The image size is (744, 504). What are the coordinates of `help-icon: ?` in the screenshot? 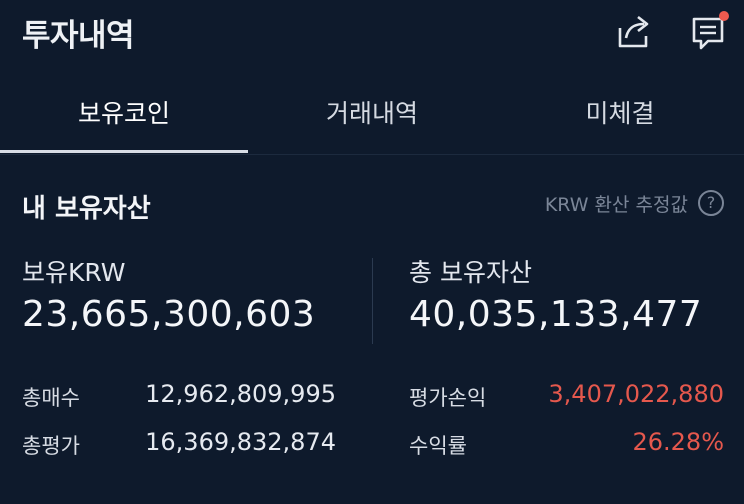 It's located at (711, 203).